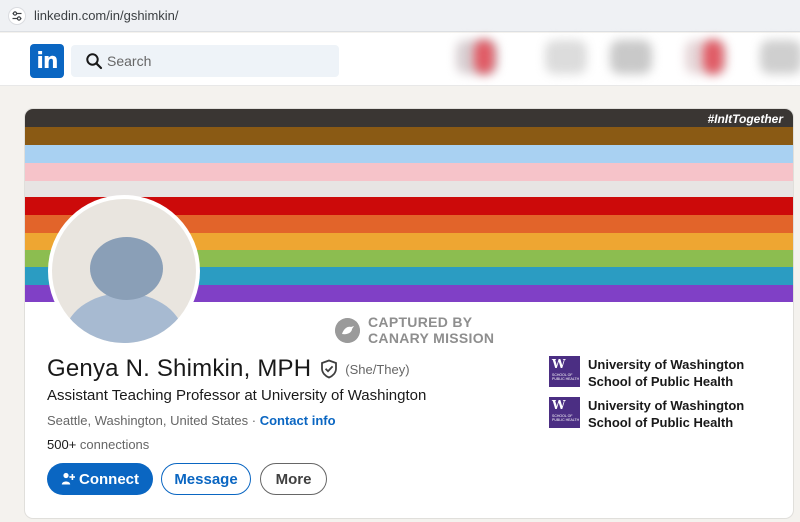  Describe the element at coordinates (148, 420) in the screenshot. I see `location-text: Seattle, Washington, United States` at that location.